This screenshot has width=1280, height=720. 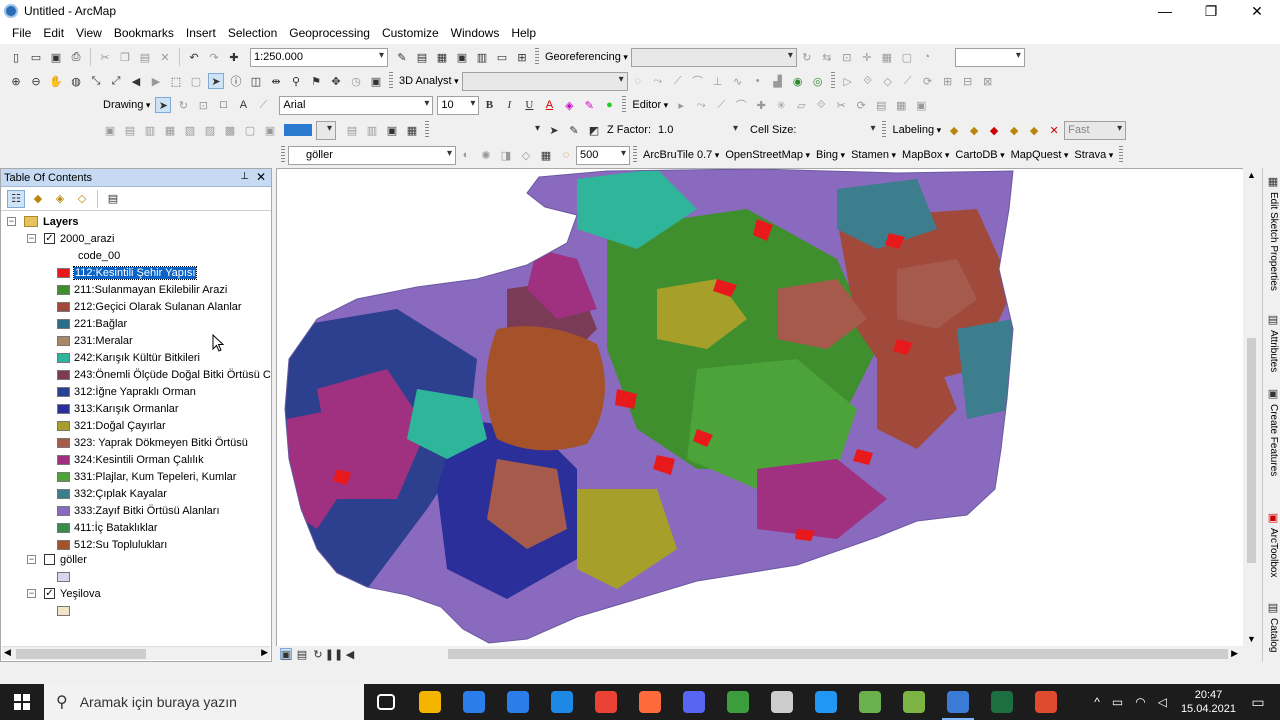 I want to click on find-route-icon: ⚑, so click(x=316, y=81).